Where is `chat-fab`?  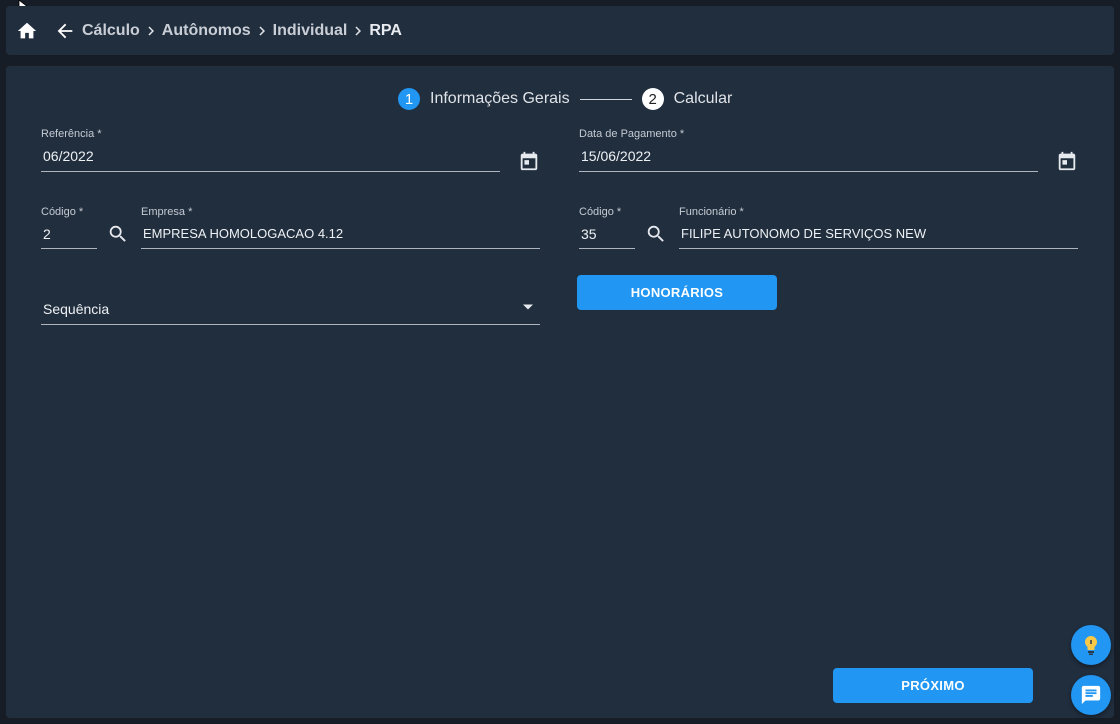
chat-fab is located at coordinates (1091, 695).